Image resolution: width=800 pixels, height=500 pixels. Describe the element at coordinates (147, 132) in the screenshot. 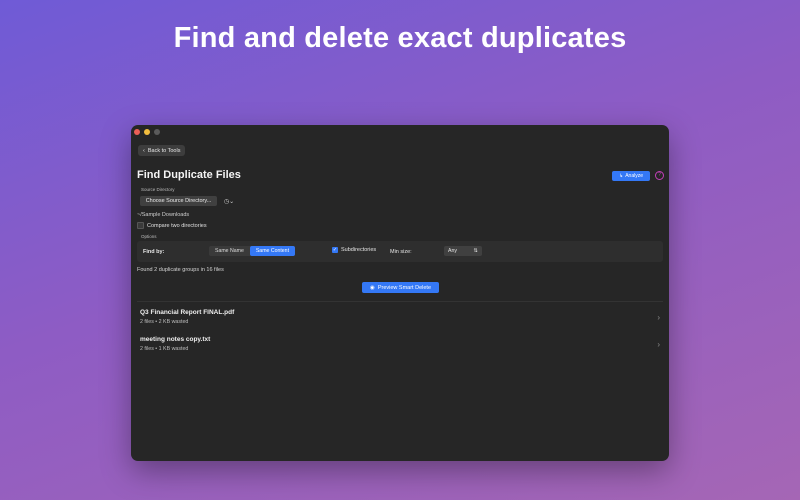

I see `minimize-window-button` at that location.